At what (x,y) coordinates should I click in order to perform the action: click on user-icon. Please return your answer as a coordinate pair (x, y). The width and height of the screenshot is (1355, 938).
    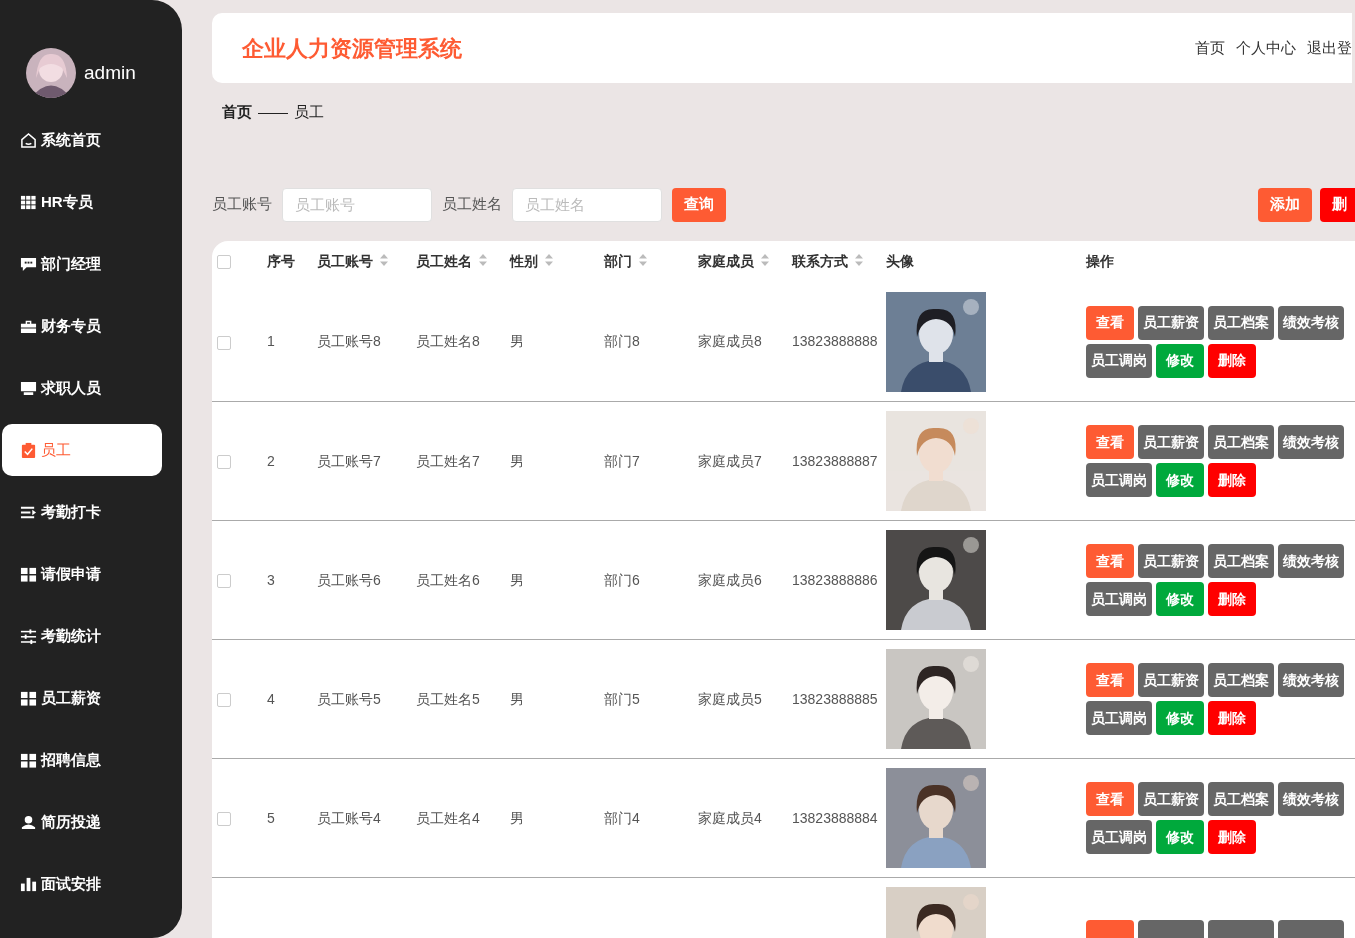
    Looking at the image, I should click on (28, 822).